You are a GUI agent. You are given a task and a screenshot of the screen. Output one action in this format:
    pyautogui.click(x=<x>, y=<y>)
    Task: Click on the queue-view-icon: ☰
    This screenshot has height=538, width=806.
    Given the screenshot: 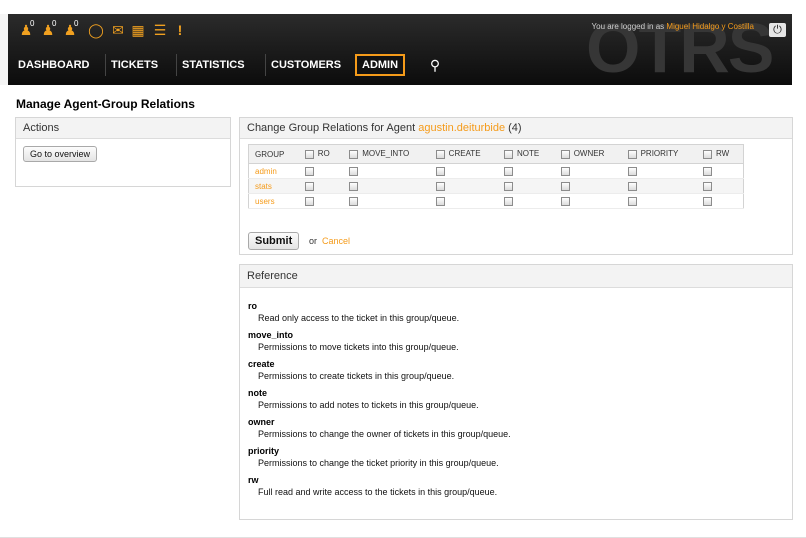 What is the action you would take?
    pyautogui.click(x=160, y=30)
    